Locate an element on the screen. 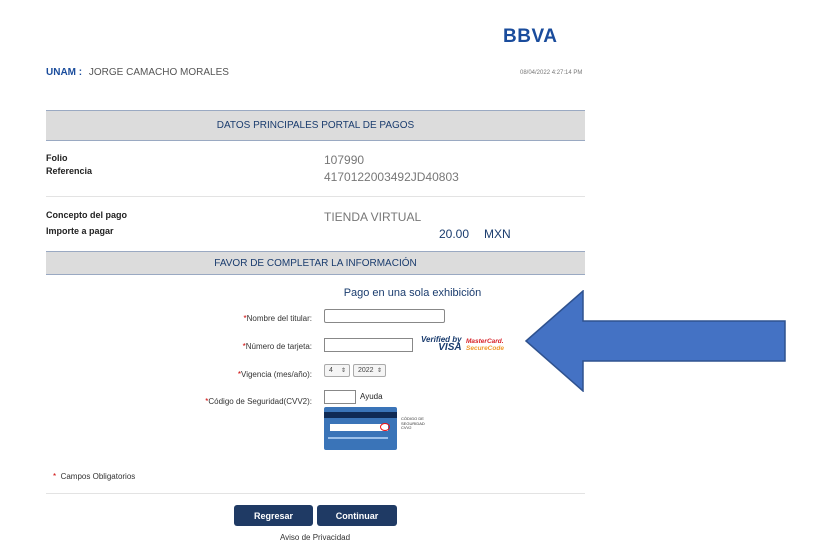 This screenshot has height=542, width=825. privacy-link: Aviso de Privacidad is located at coordinates (315, 537).